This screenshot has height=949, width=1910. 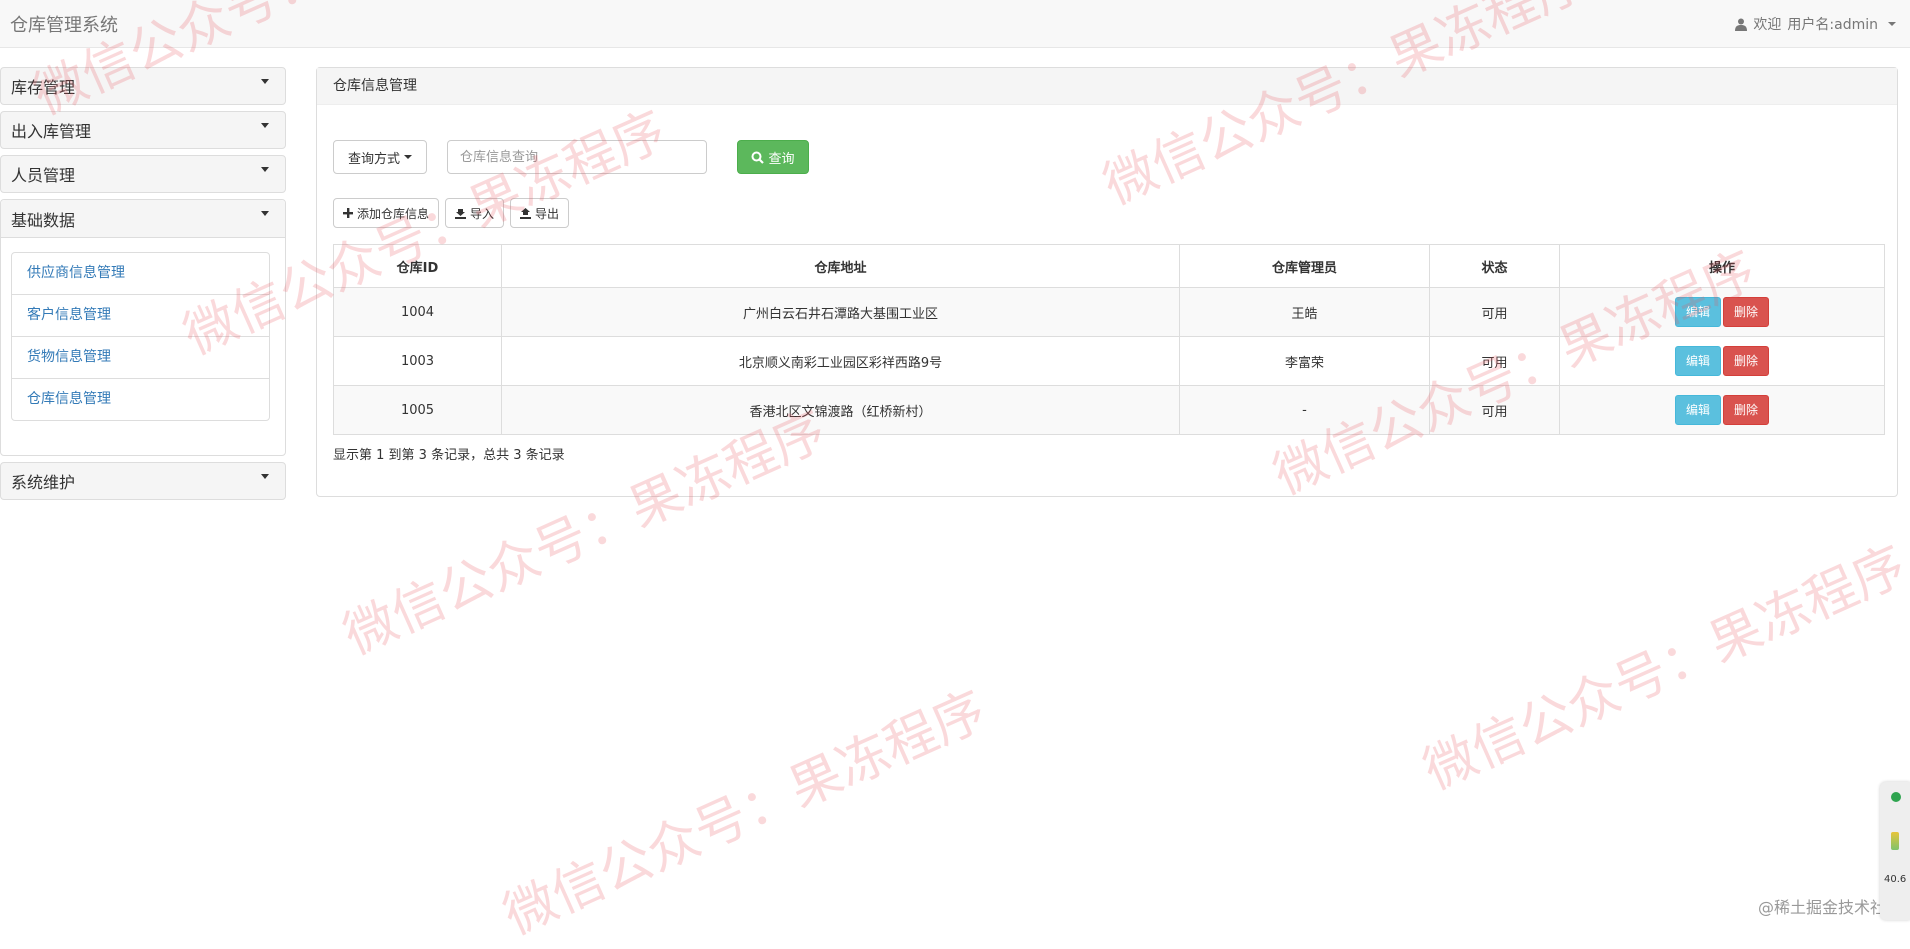 What do you see at coordinates (140, 358) in the screenshot?
I see `sidebar-item-goods: 货物信息管理` at bounding box center [140, 358].